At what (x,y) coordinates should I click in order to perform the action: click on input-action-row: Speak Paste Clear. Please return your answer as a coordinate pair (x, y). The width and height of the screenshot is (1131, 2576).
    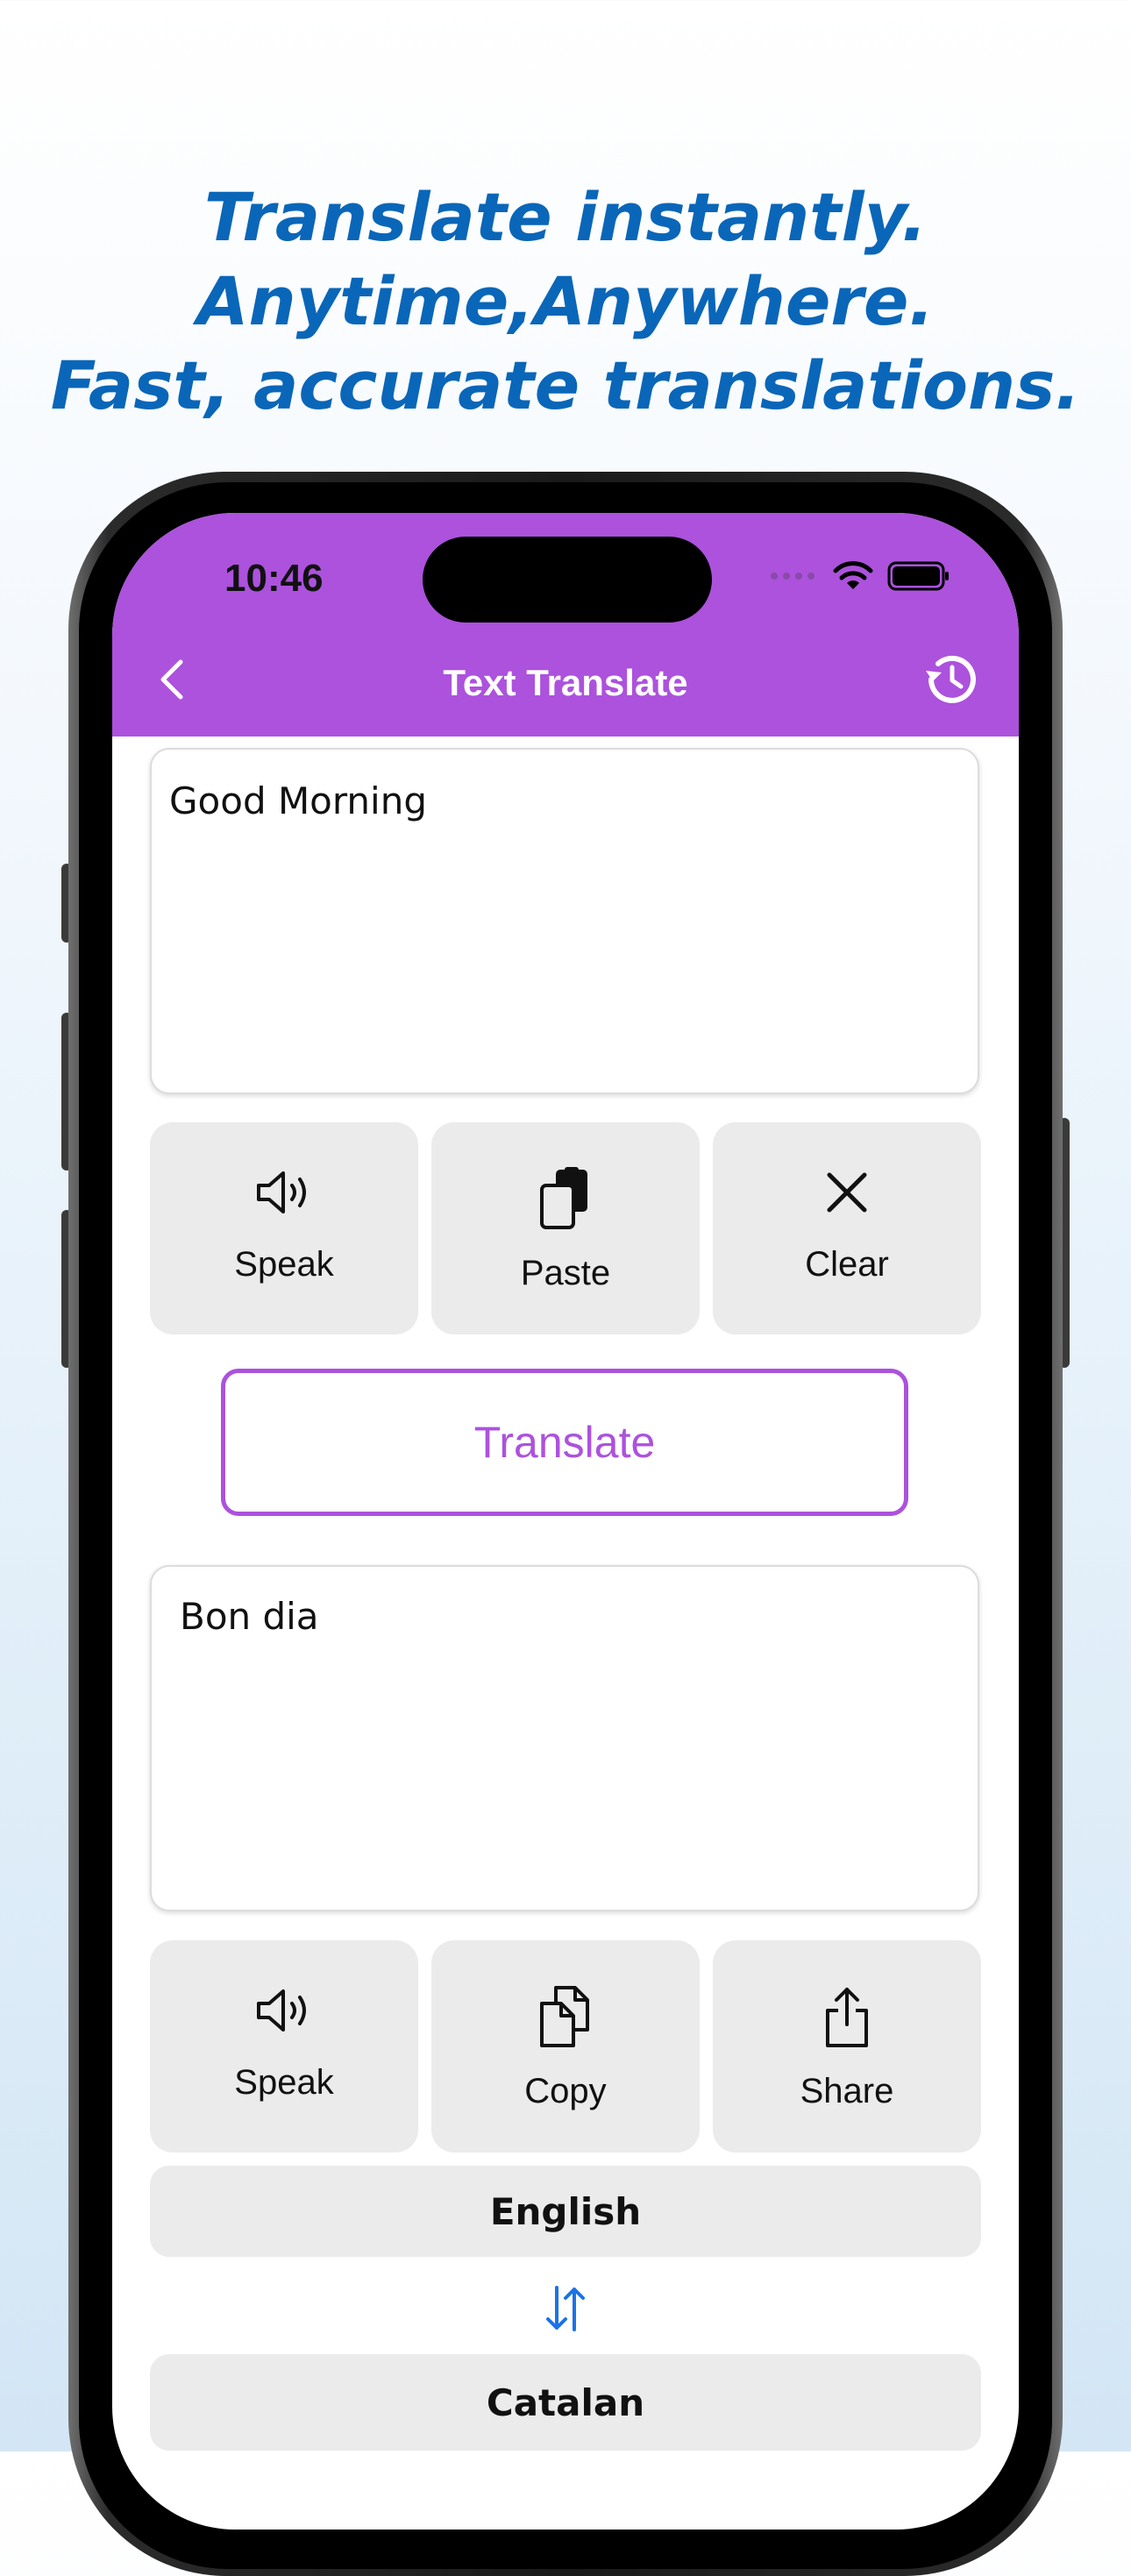
    Looking at the image, I should click on (565, 1228).